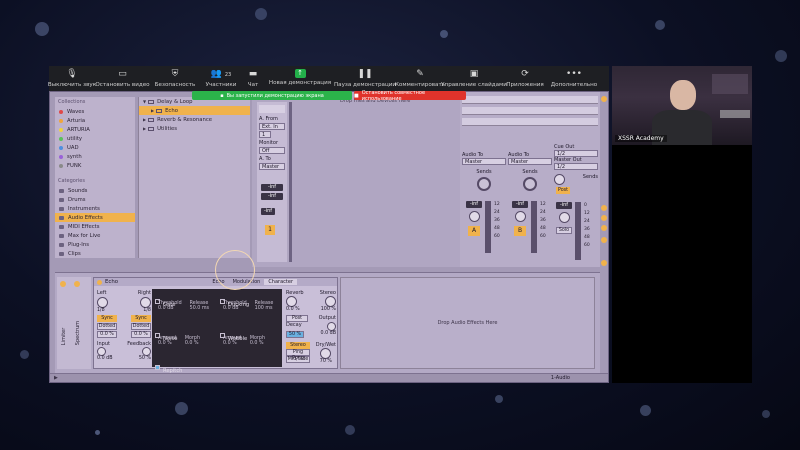 This screenshot has height=450, width=800. Describe the element at coordinates (95, 129) in the screenshot. I see `collection-item: ARTURIA` at that location.